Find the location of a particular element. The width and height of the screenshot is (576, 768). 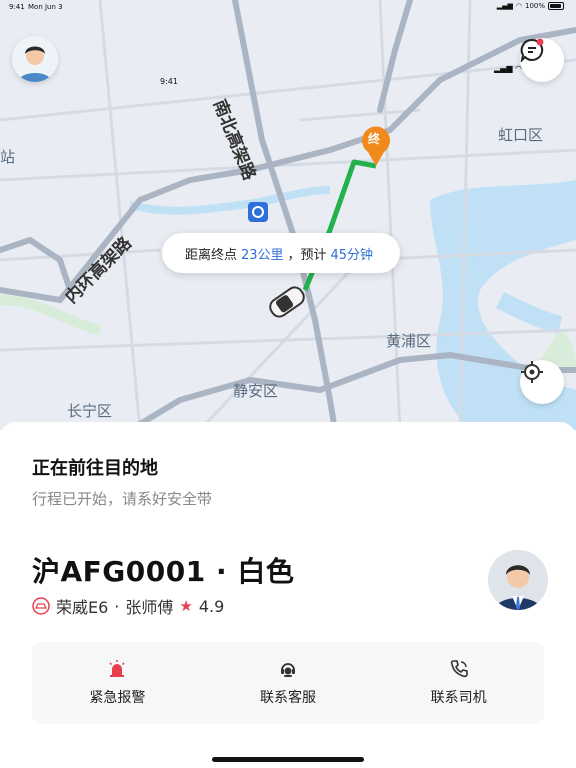

status-bar: 9:41 Mon Jun 3 ▂▄▆ ◠ 100% is located at coordinates (288, 7).